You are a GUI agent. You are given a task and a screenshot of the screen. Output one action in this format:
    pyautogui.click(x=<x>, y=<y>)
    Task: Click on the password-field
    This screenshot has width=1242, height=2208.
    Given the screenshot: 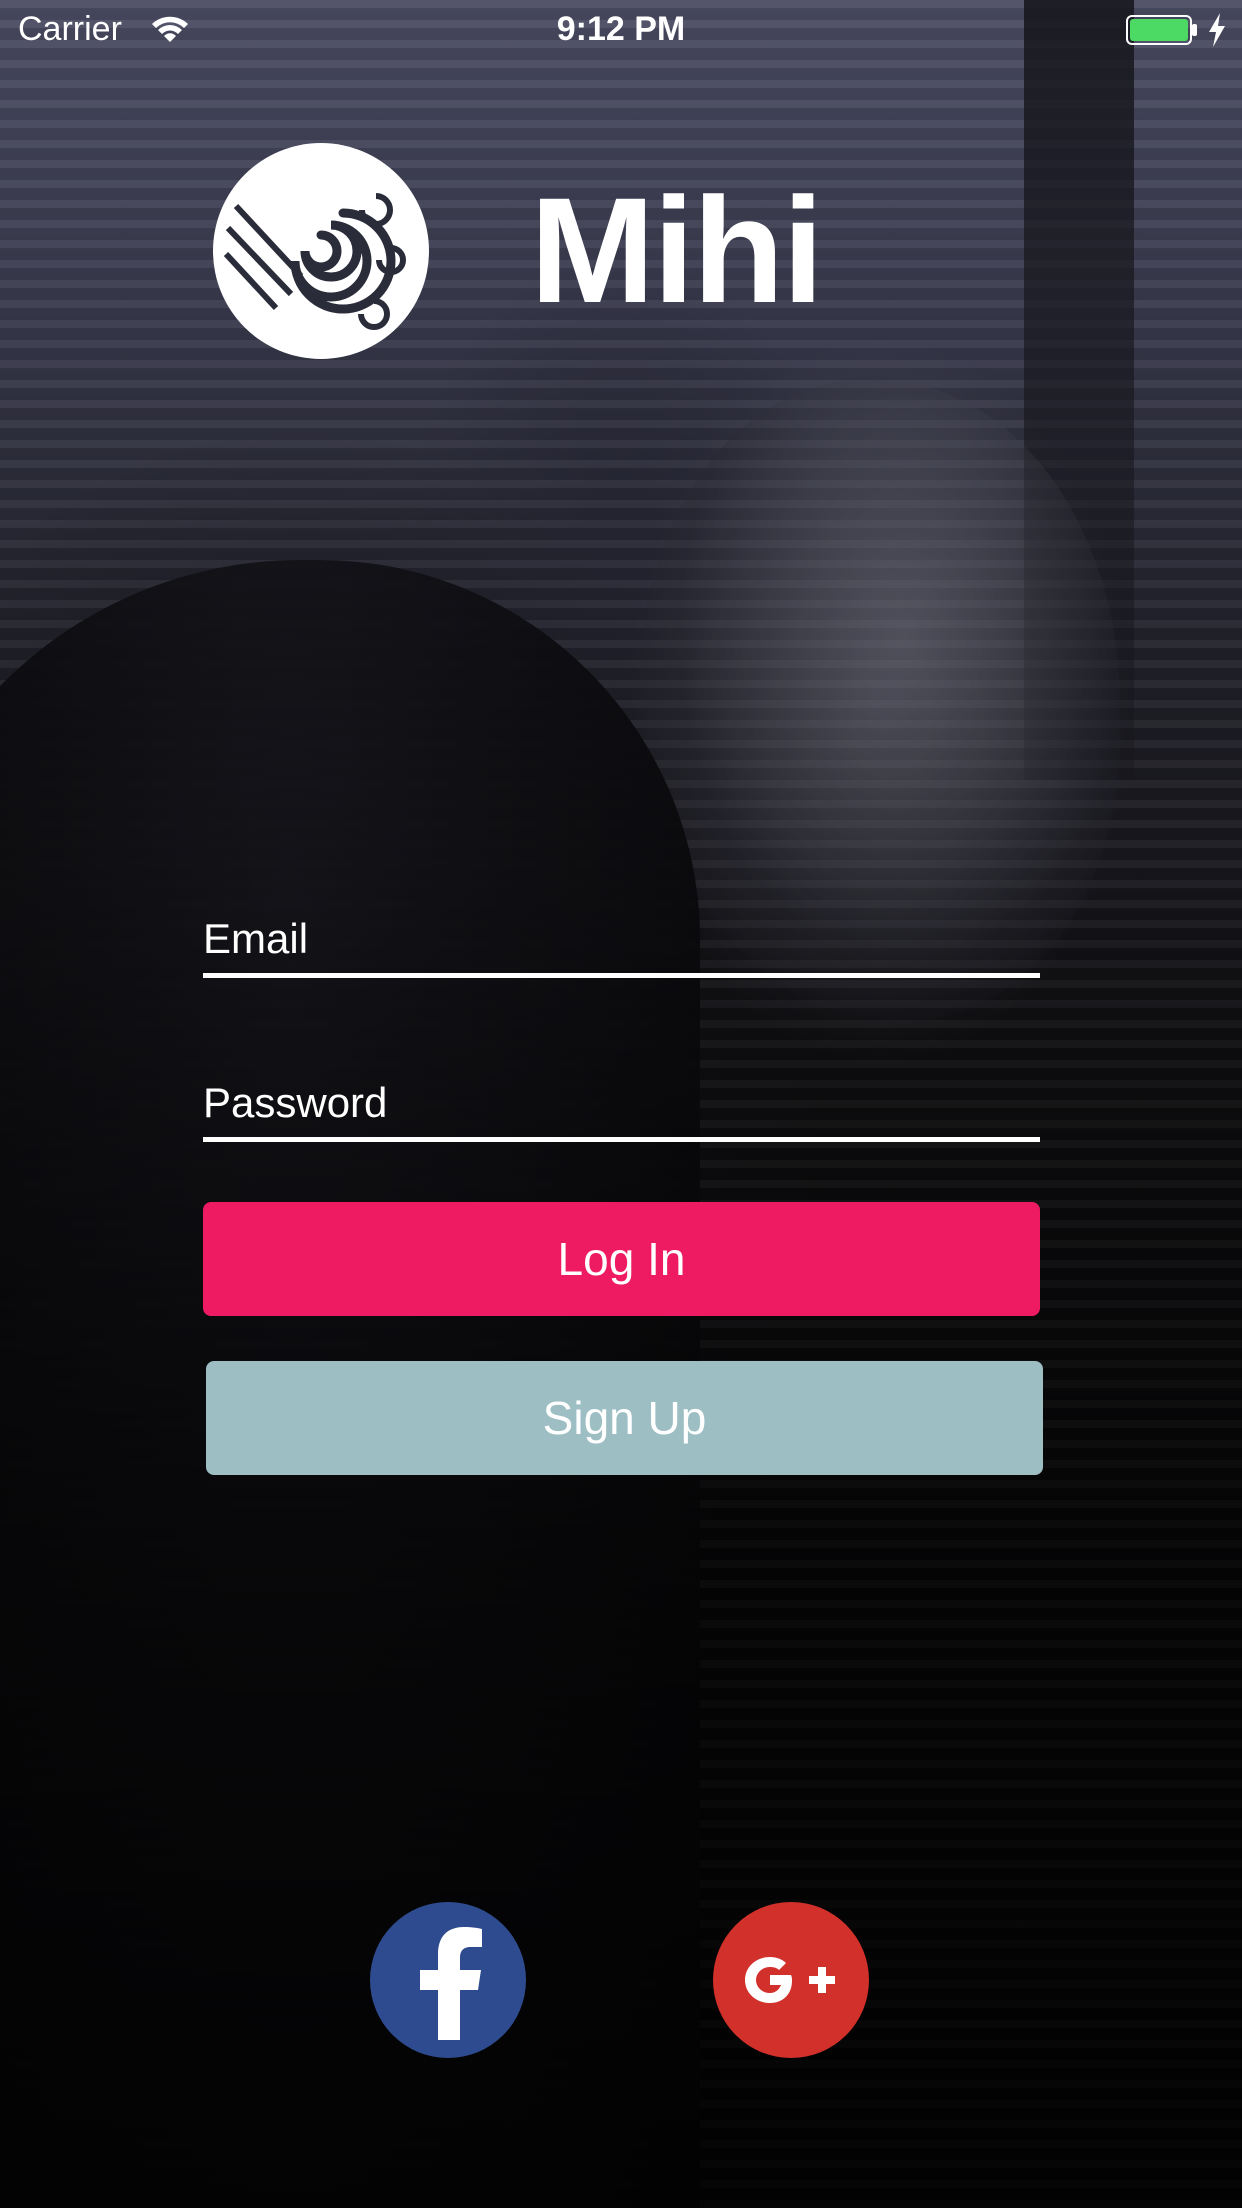 What is the action you would take?
    pyautogui.click(x=621, y=1103)
    